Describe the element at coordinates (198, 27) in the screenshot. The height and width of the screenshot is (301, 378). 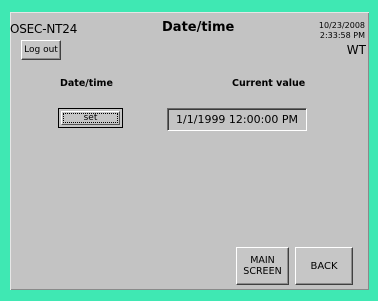
I see `page-title: Date/time` at that location.